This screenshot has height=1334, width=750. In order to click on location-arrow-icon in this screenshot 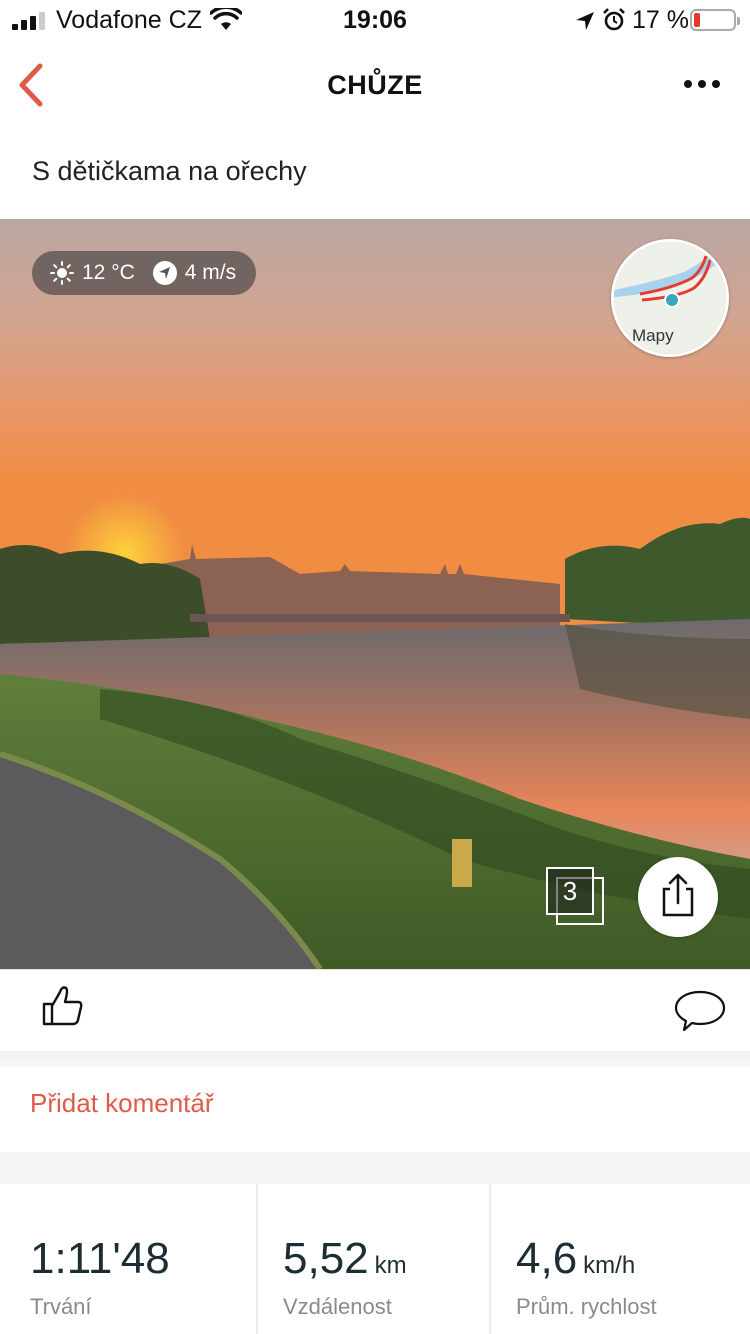, I will do `click(585, 21)`.